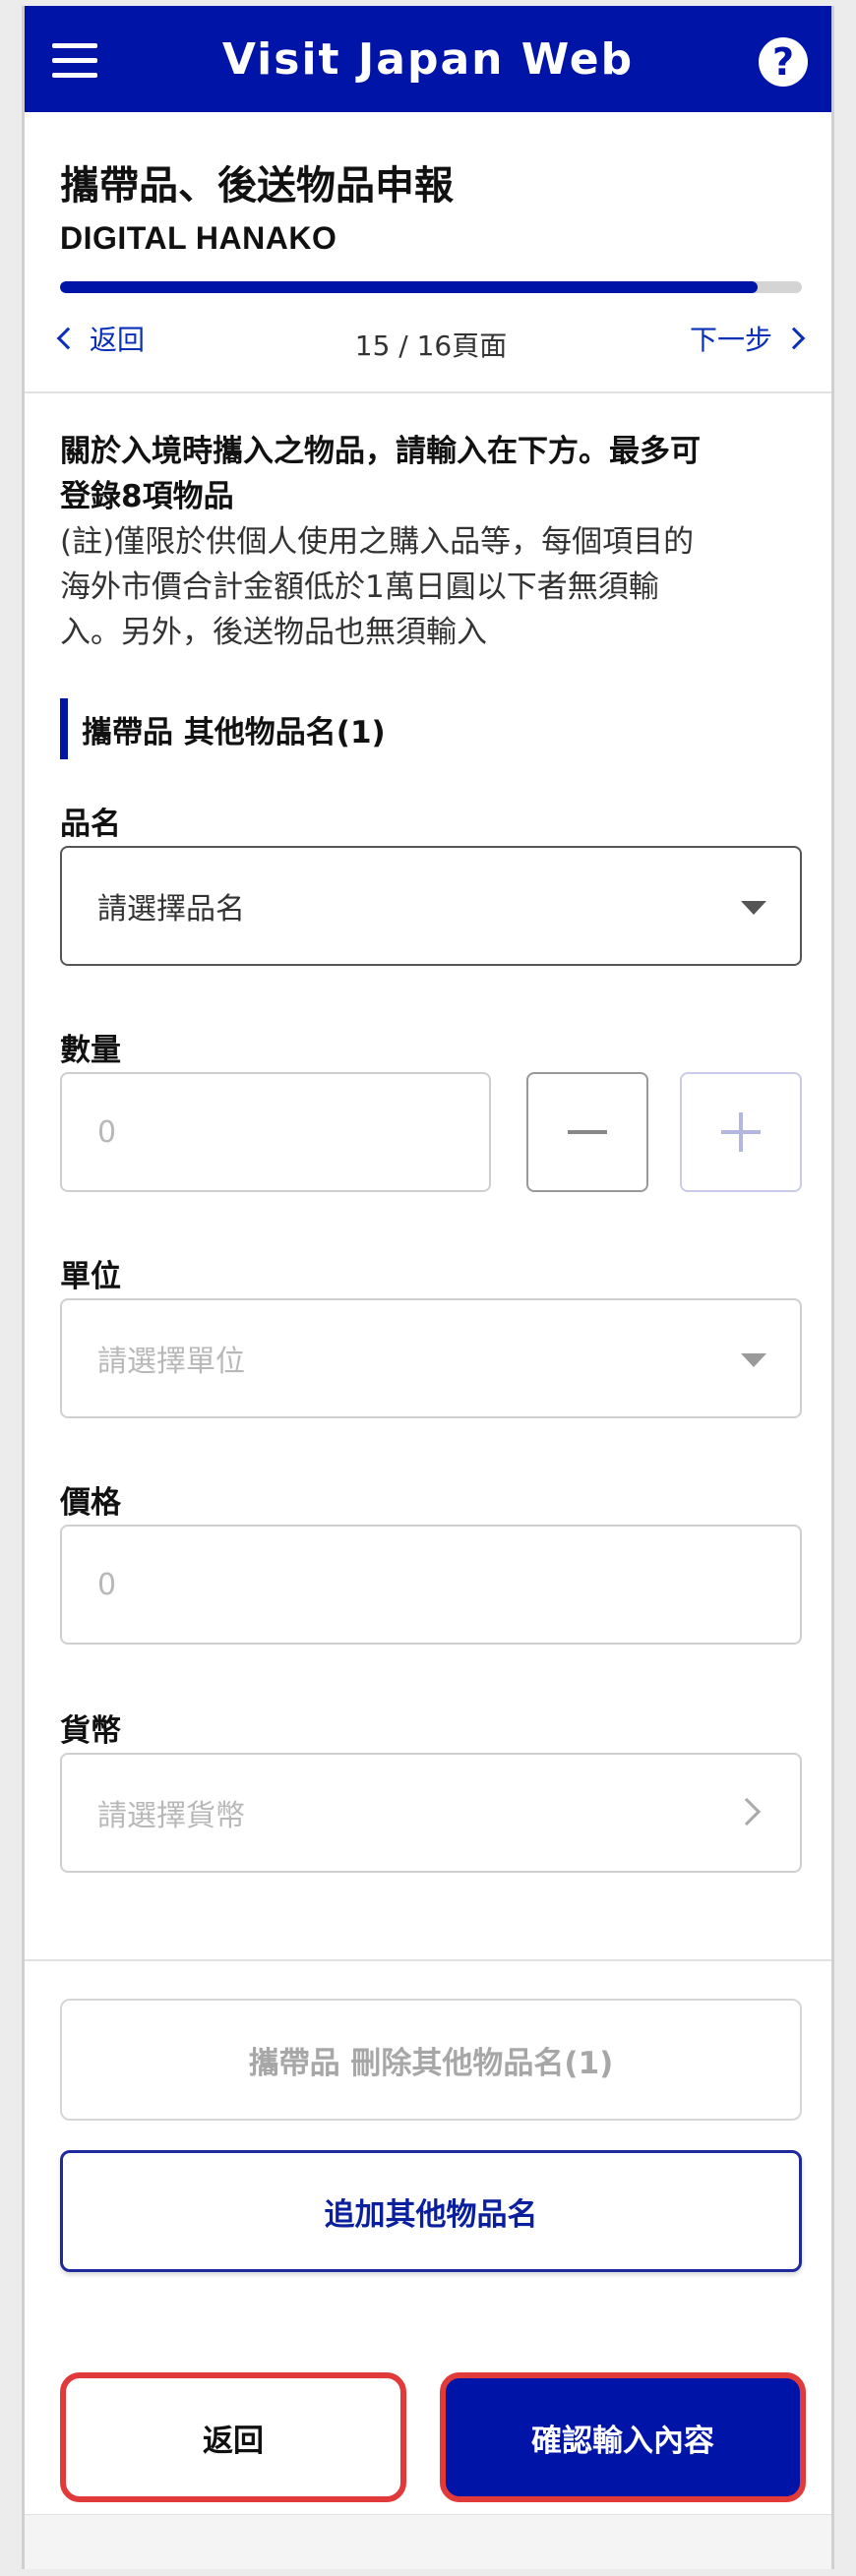  Describe the element at coordinates (431, 2211) in the screenshot. I see `add-item-button: 追加其他物品名` at that location.